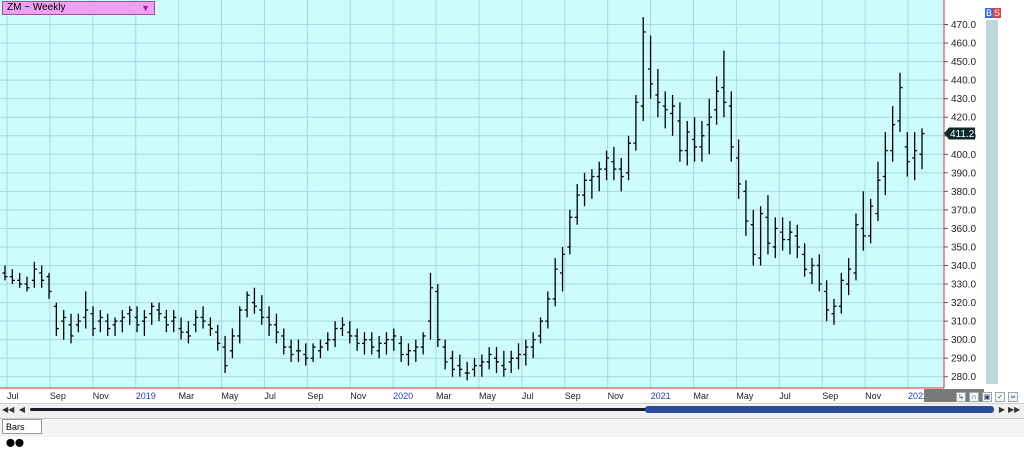  I want to click on time-tick-label: 2021, so click(661, 396).